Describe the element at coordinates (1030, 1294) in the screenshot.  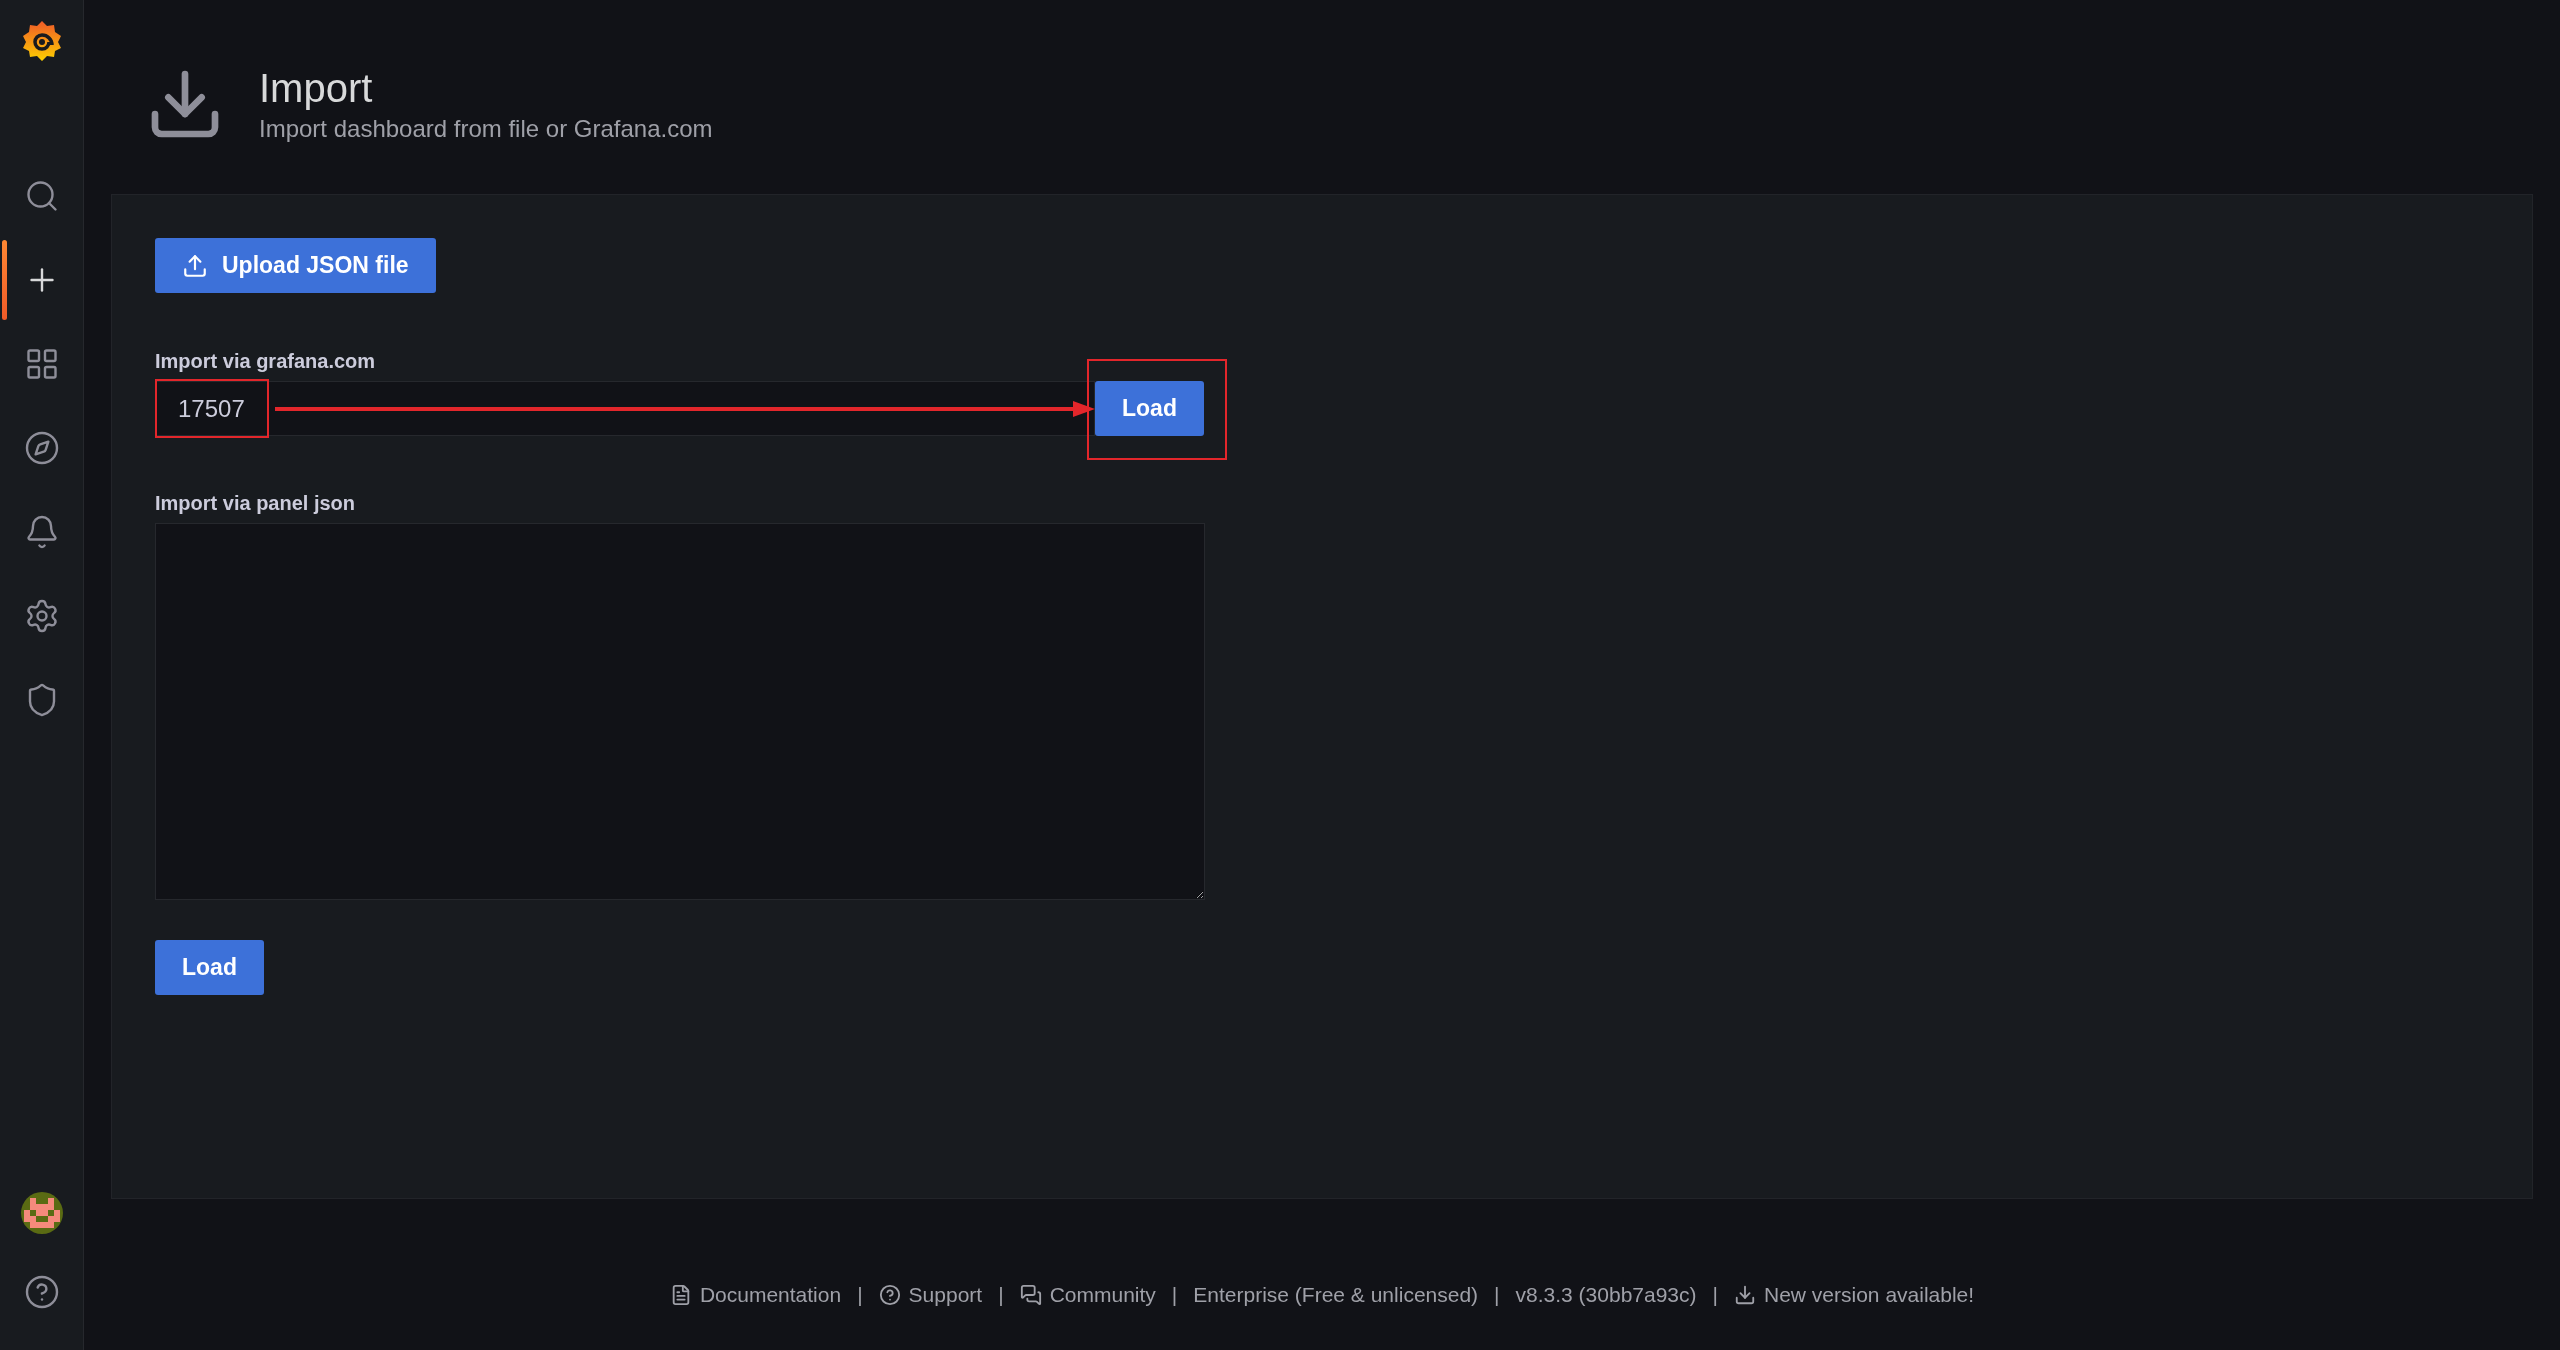
I see `chat-icon` at that location.